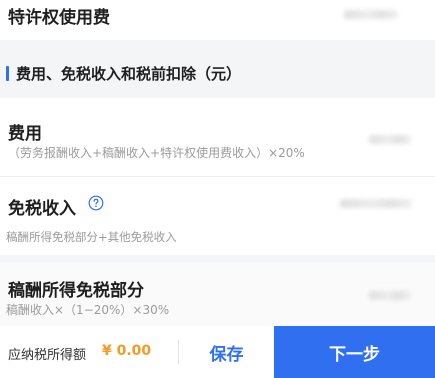 This screenshot has height=378, width=435. What do you see at coordinates (354, 352) in the screenshot?
I see `next-step-button: 下一步` at bounding box center [354, 352].